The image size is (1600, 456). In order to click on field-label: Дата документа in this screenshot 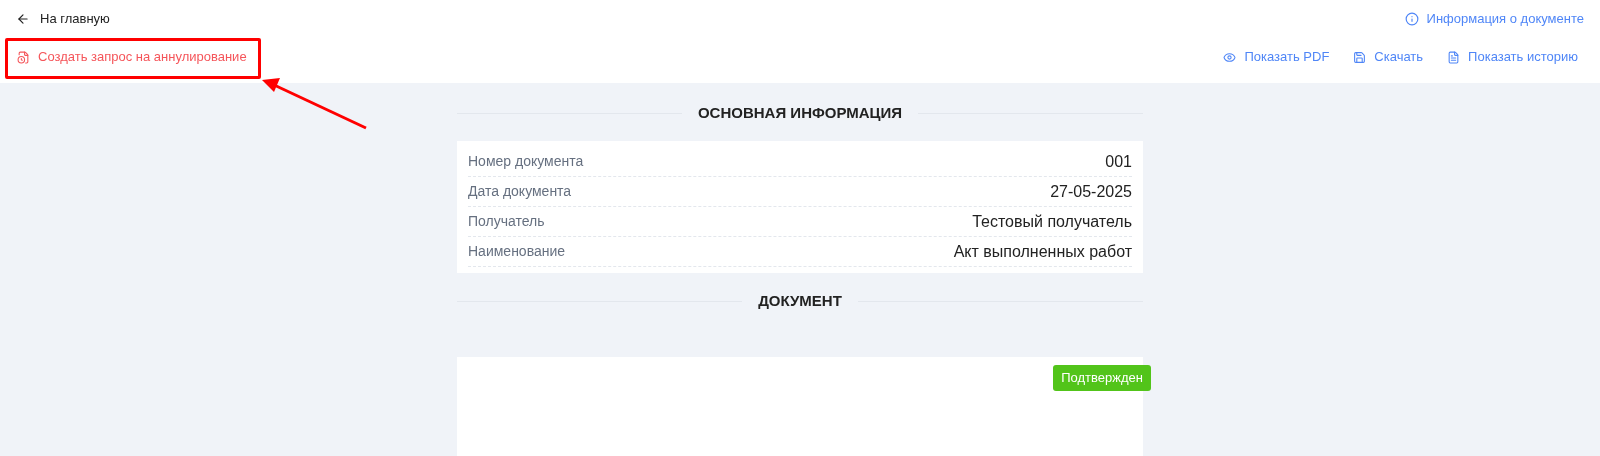, I will do `click(520, 191)`.